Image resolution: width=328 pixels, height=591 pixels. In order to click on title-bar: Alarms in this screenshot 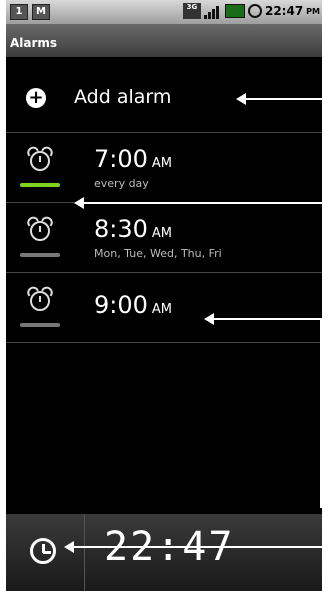, I will do `click(164, 40)`.